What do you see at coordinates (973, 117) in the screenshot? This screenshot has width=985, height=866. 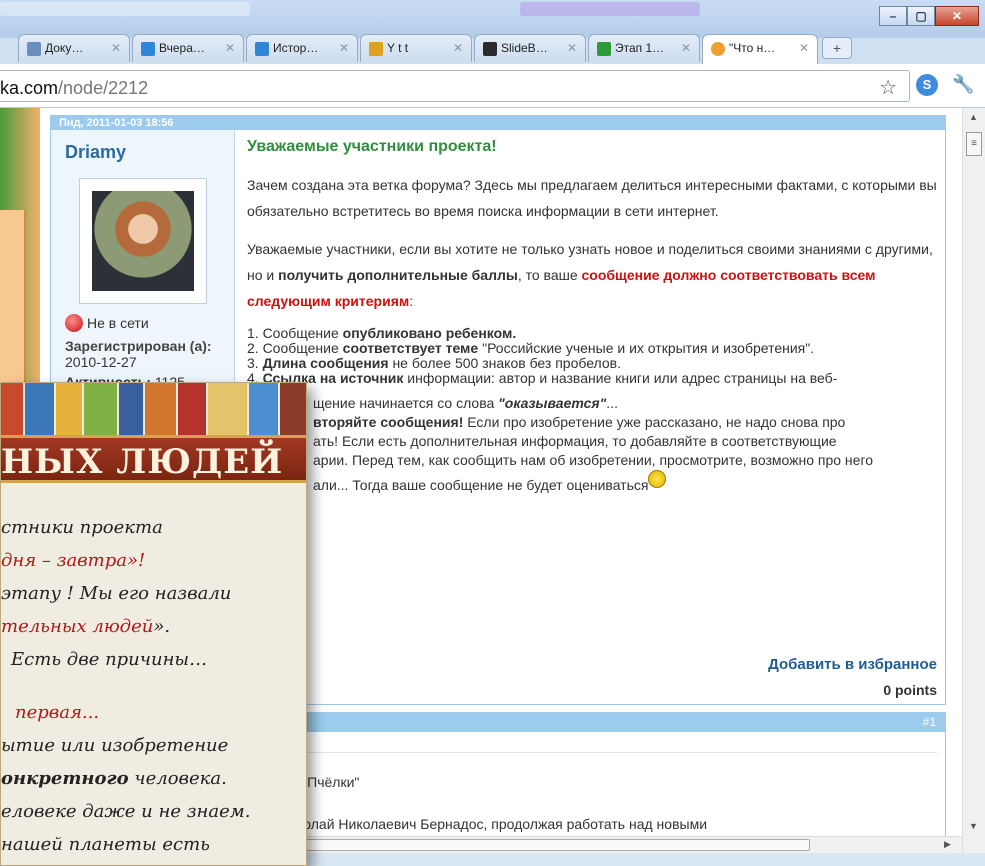 I see `scroll-up-icon: ▲` at bounding box center [973, 117].